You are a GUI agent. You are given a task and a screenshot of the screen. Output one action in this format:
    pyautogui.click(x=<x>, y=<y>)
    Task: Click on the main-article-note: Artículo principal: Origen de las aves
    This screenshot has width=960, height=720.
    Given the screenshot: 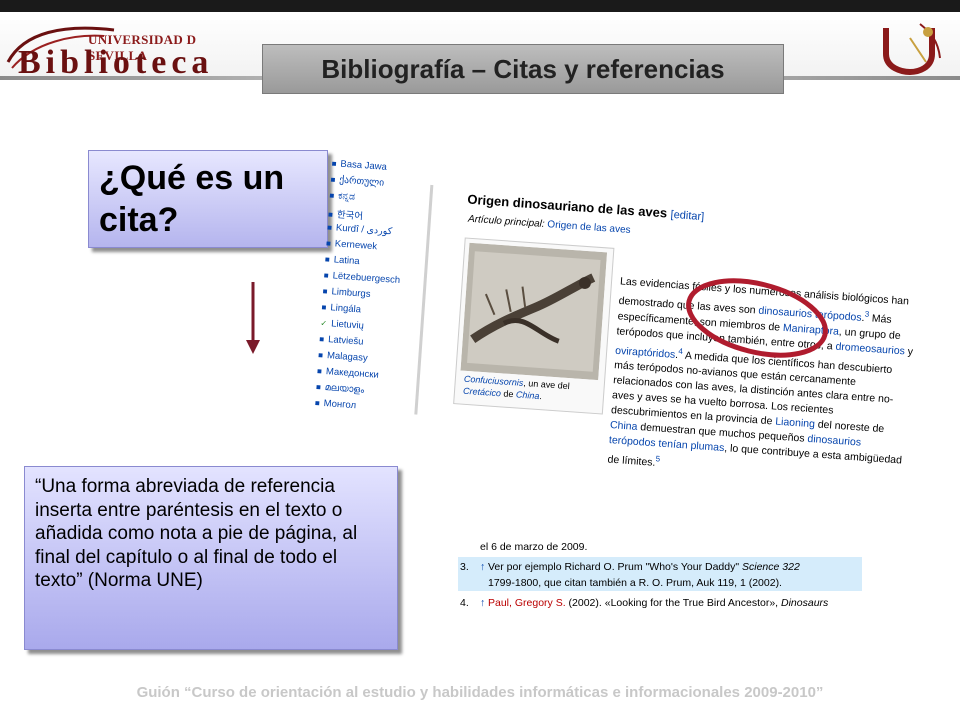 What is the action you would take?
    pyautogui.click(x=549, y=224)
    